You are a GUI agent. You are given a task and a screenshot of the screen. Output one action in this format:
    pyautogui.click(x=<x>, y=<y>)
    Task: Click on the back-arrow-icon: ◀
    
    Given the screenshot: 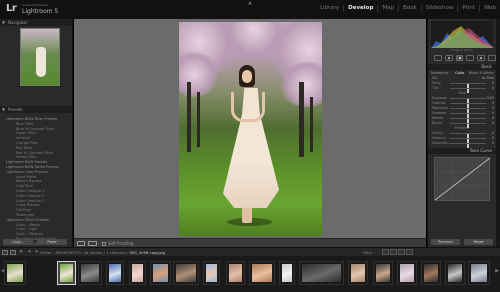 What is the action you would take?
    pyautogui.click(x=29, y=252)
    